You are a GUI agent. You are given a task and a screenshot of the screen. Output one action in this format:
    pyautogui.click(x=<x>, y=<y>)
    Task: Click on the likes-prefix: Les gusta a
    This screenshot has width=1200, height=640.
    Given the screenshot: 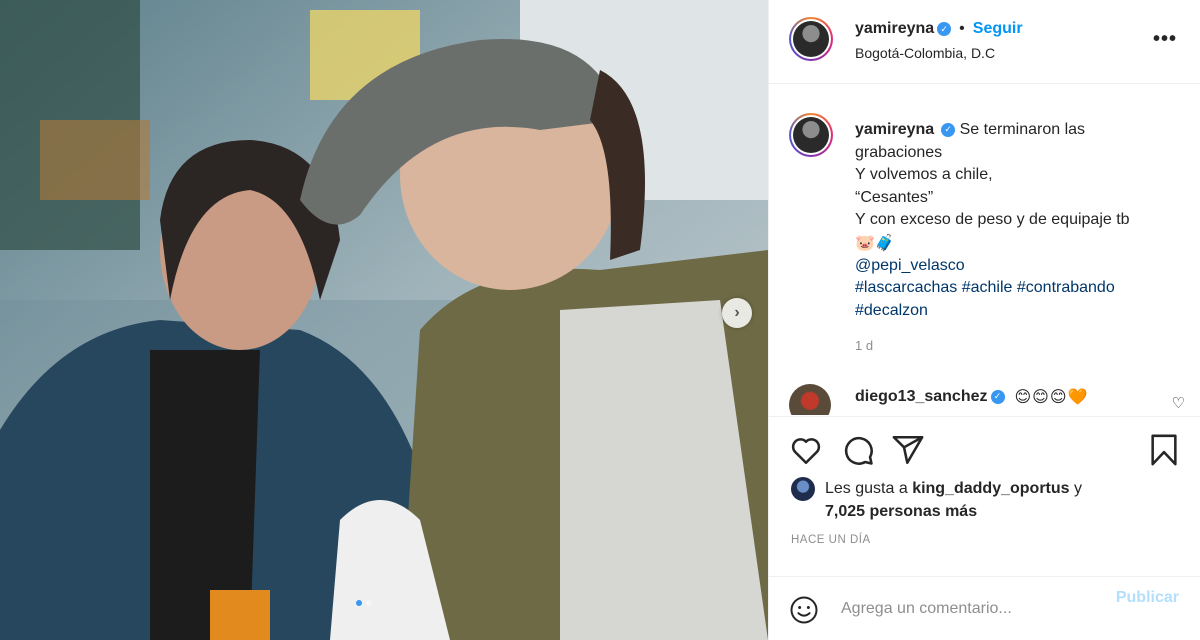 What is the action you would take?
    pyautogui.click(x=866, y=488)
    